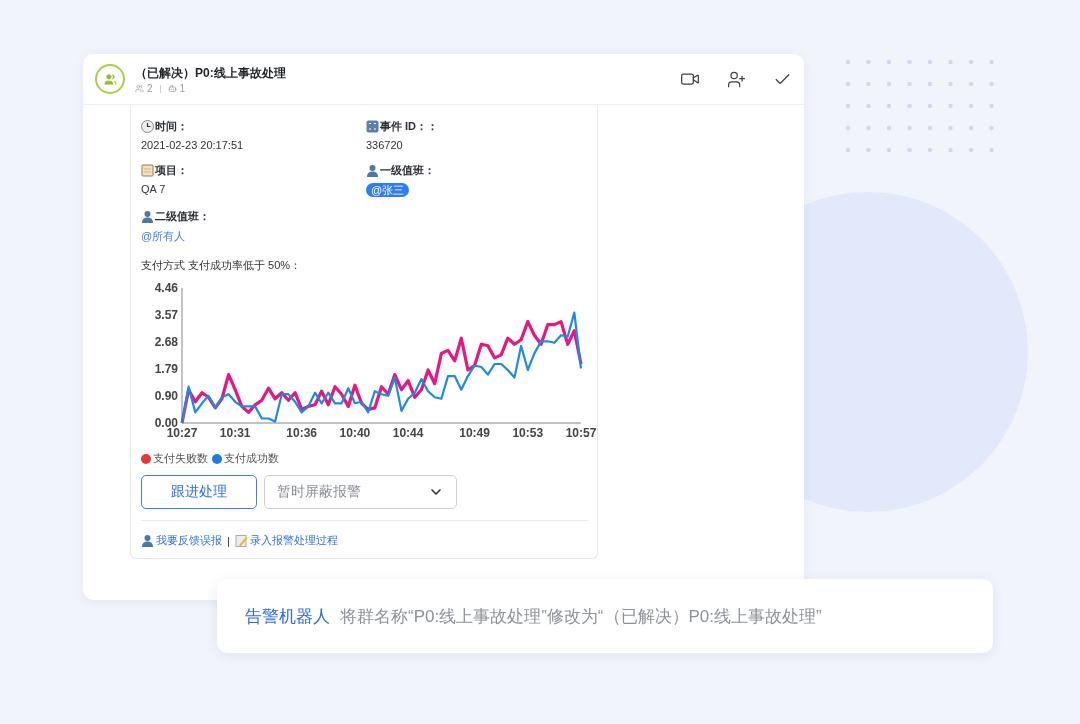  What do you see at coordinates (147, 170) in the screenshot?
I see `clipboard-icon` at bounding box center [147, 170].